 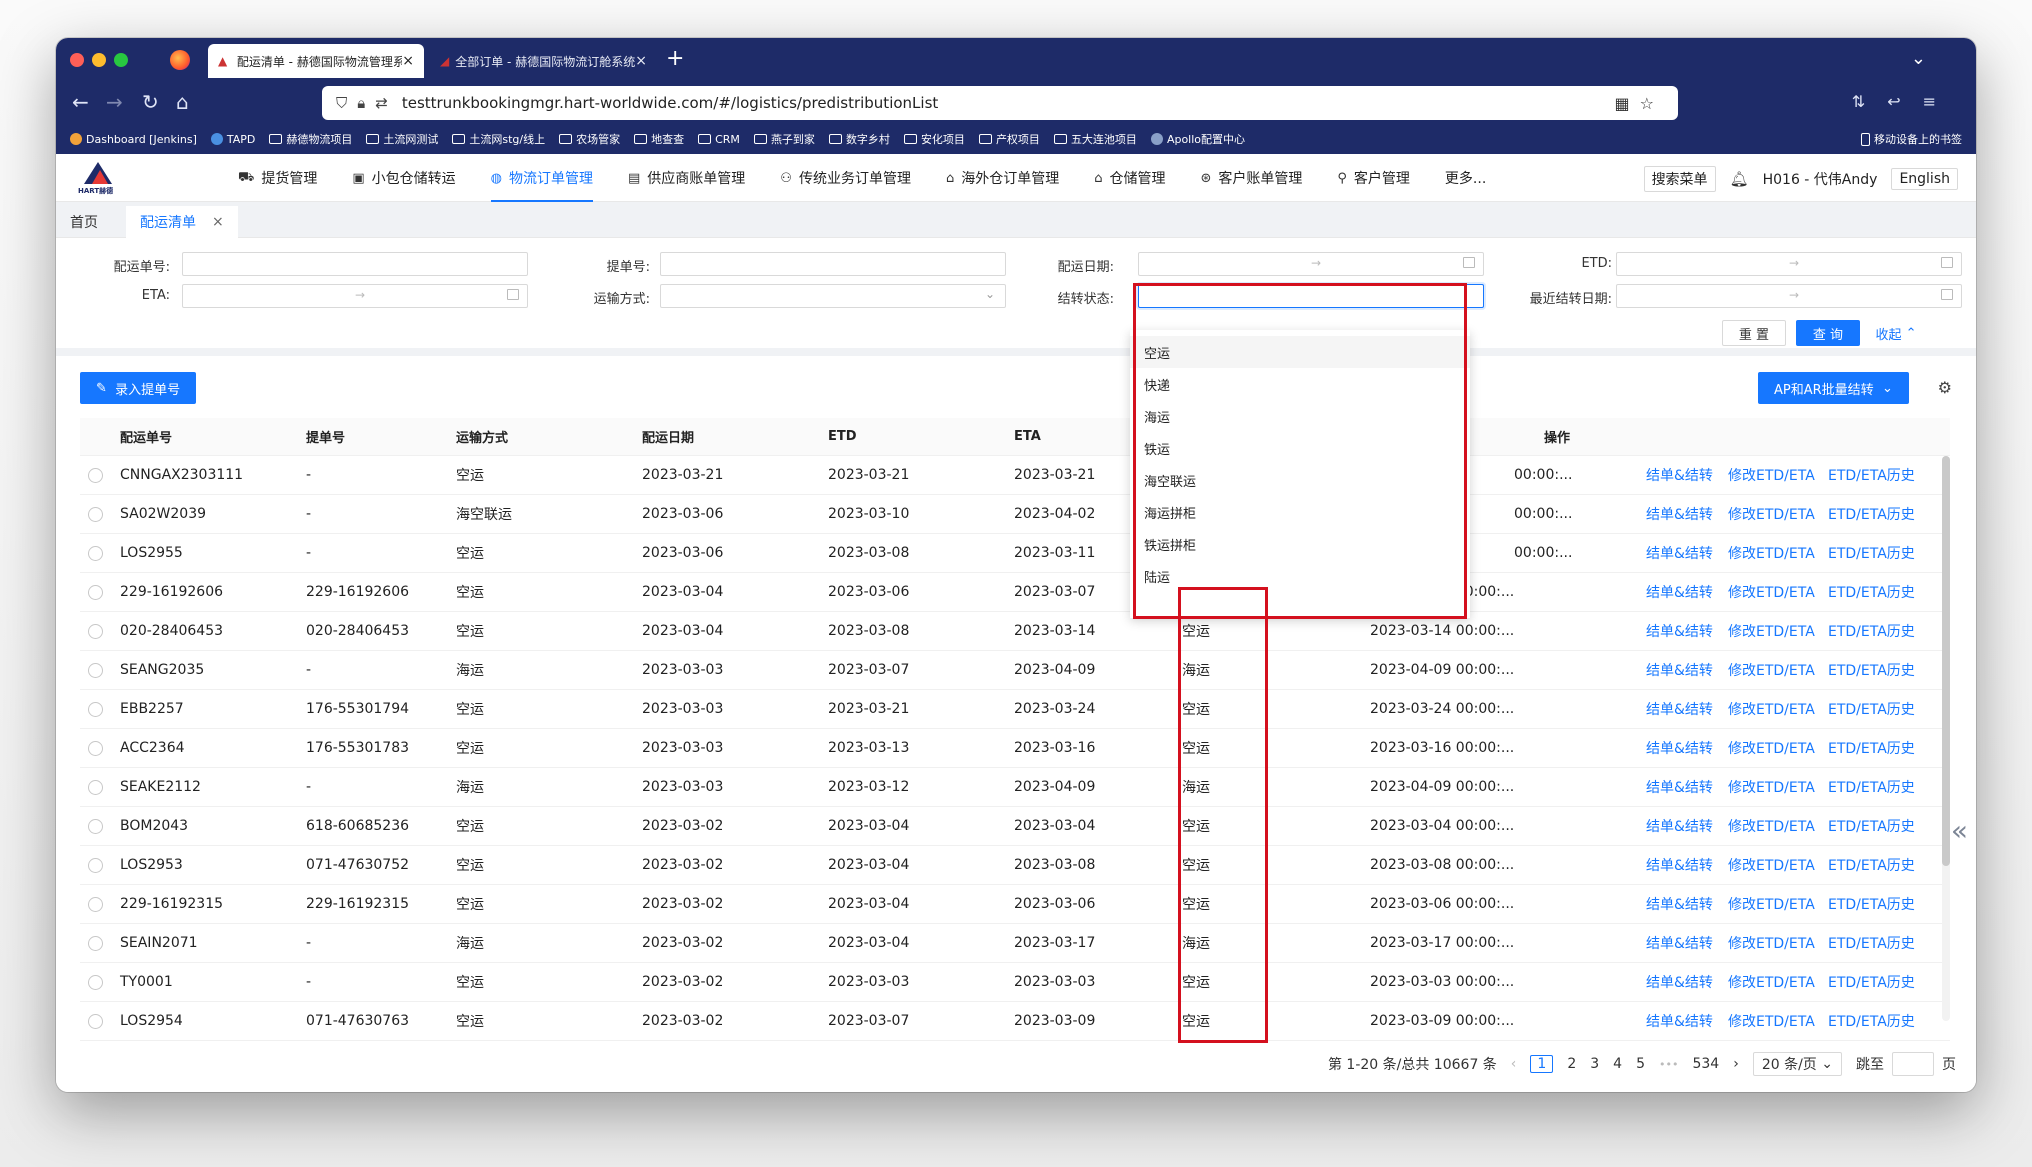 What do you see at coordinates (1789, 264) in the screenshot?
I see `etd-range: →` at bounding box center [1789, 264].